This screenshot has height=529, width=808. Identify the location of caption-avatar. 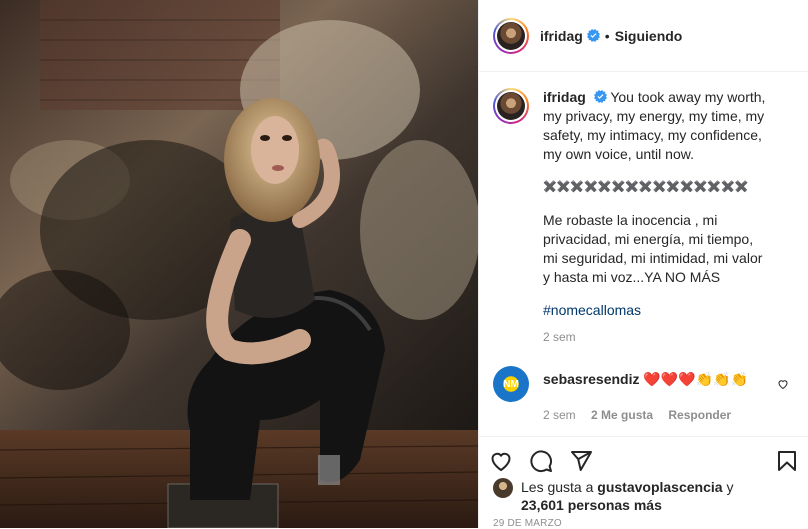
(511, 106).